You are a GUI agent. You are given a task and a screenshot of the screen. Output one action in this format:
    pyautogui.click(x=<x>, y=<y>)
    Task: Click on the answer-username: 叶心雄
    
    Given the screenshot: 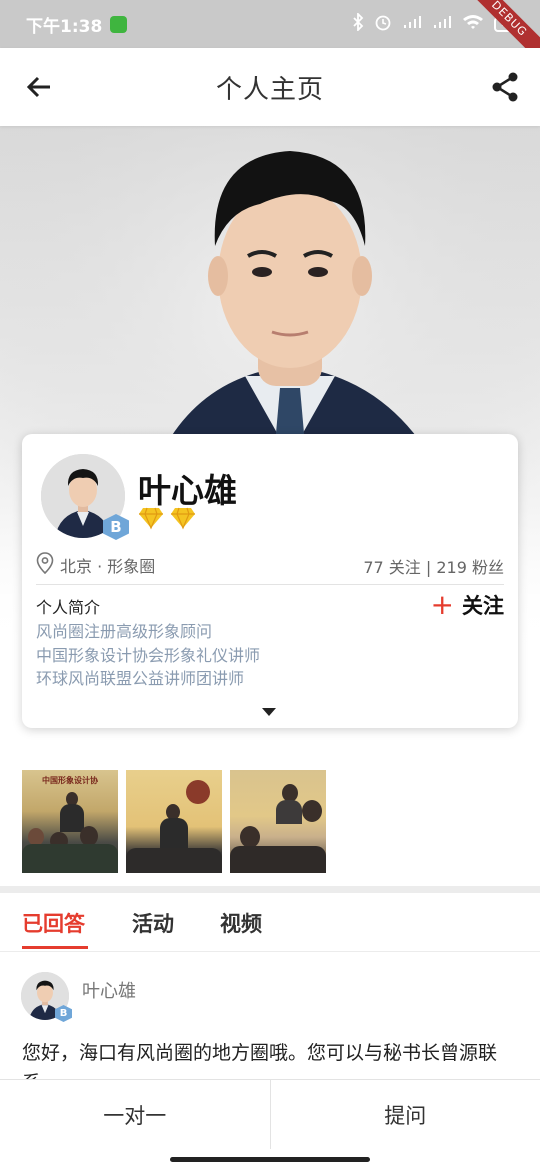 What is the action you would take?
    pyautogui.click(x=109, y=991)
    